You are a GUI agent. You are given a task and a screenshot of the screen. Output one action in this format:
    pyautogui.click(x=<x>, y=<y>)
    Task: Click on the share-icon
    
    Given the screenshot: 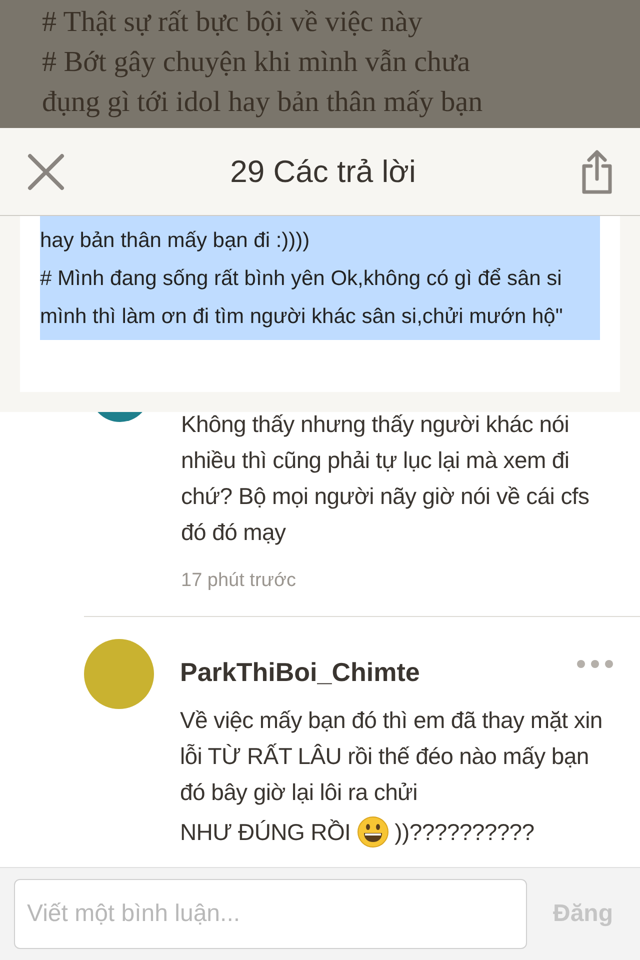 What is the action you would take?
    pyautogui.click(x=597, y=171)
    